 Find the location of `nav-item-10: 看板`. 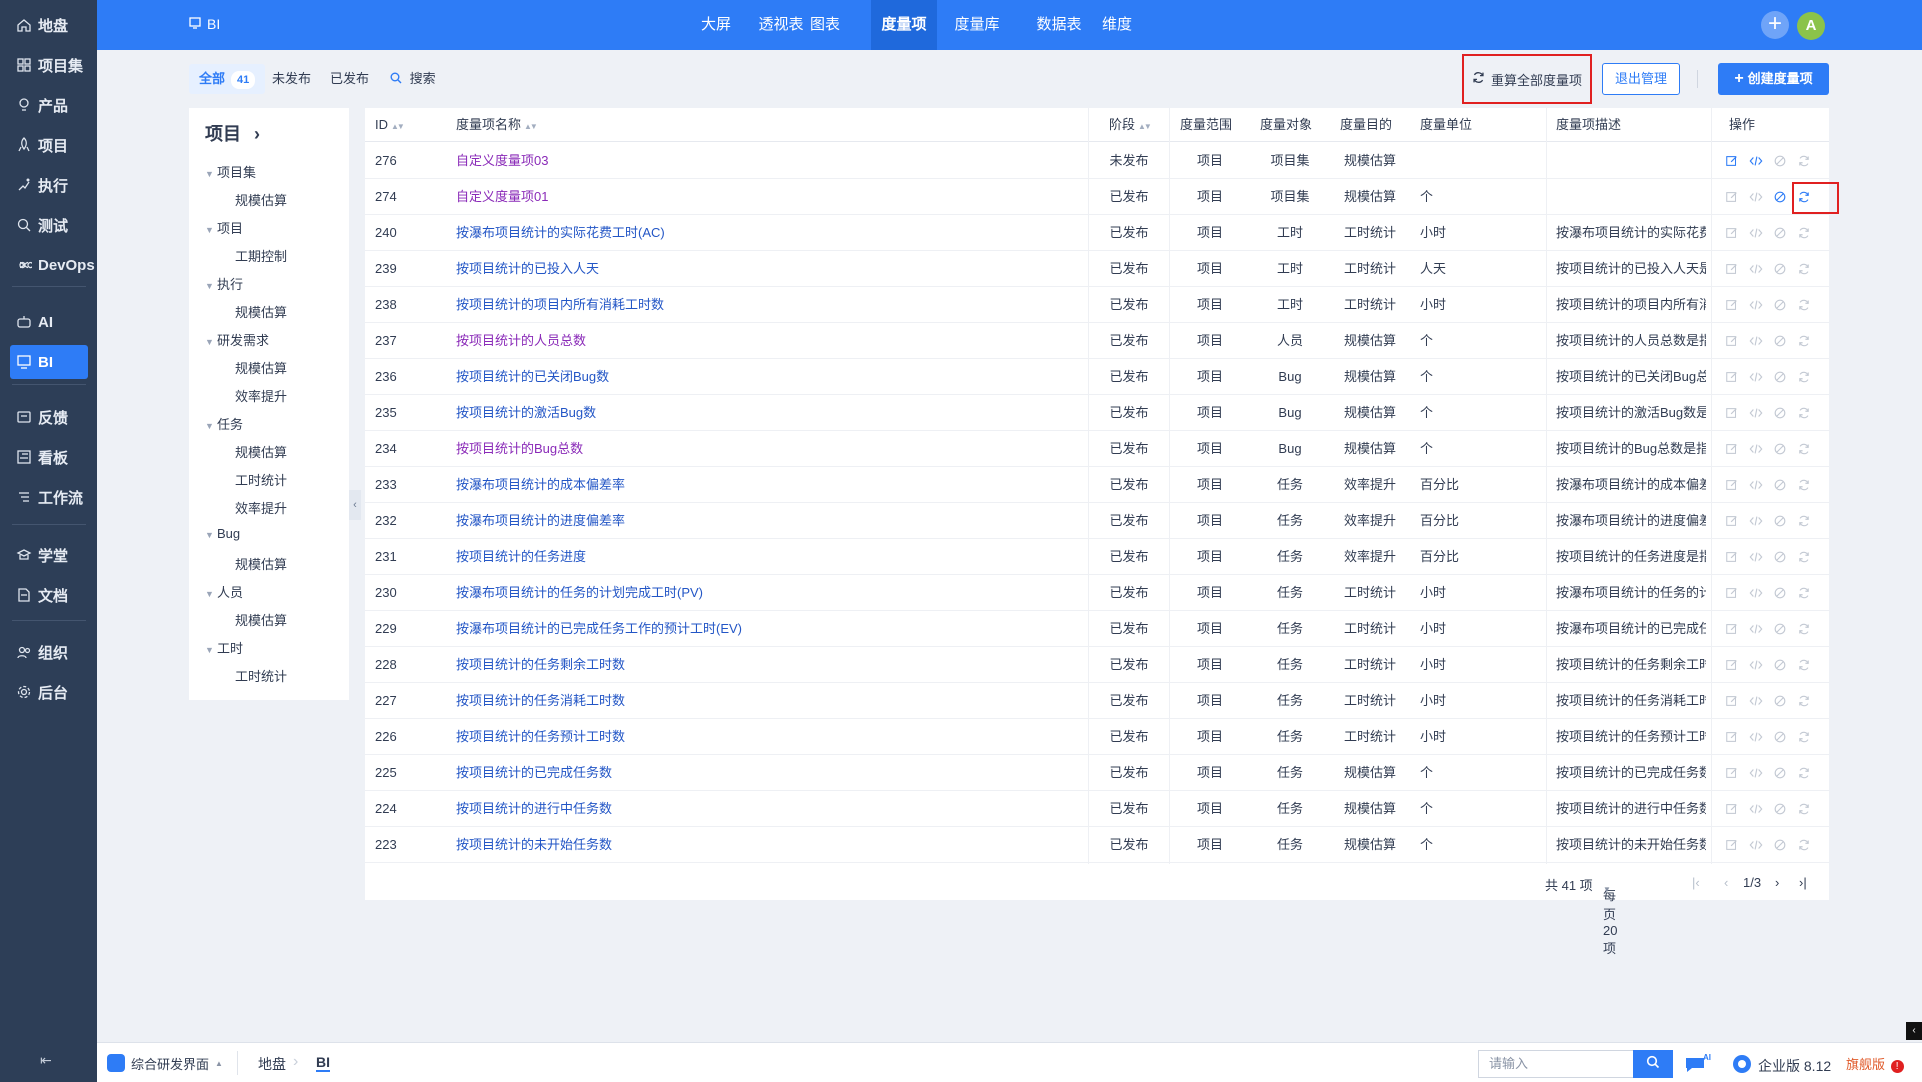

nav-item-10: 看板 is located at coordinates (49, 457).